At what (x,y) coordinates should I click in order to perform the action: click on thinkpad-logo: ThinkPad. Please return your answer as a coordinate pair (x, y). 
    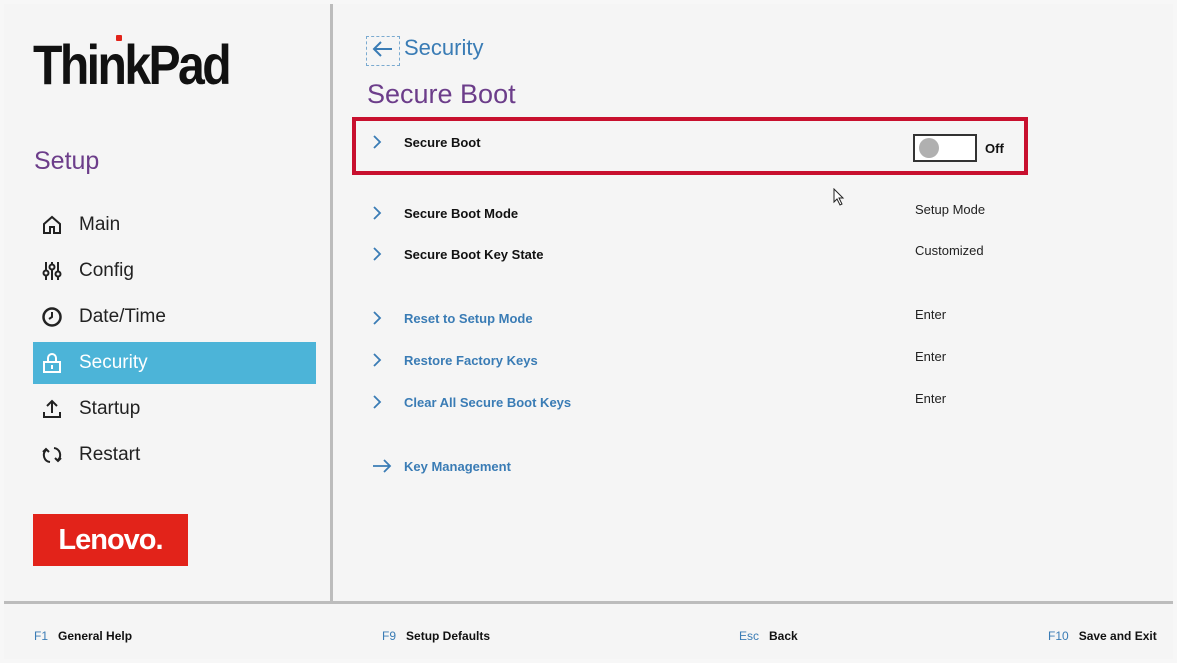
    Looking at the image, I should click on (132, 64).